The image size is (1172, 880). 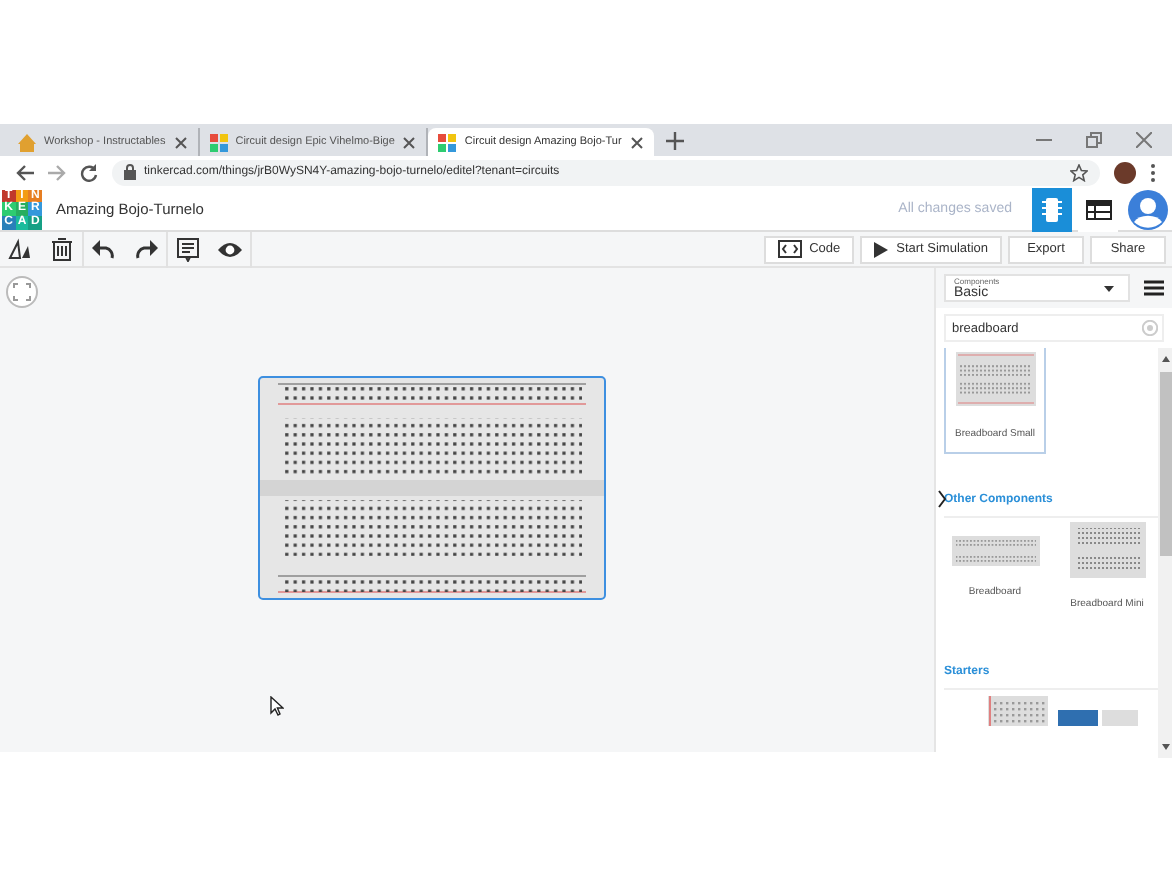 I want to click on rotate-icon, so click(x=20, y=249).